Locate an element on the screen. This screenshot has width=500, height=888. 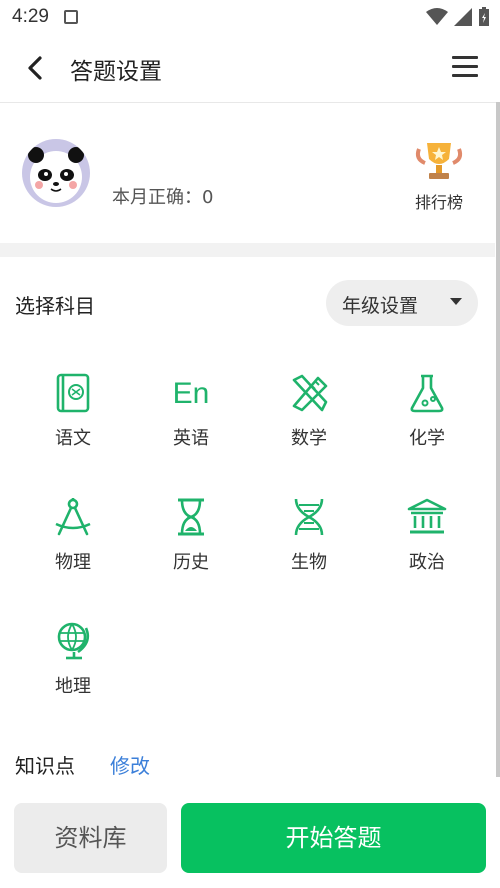
status-icons is located at coordinates (458, 17).